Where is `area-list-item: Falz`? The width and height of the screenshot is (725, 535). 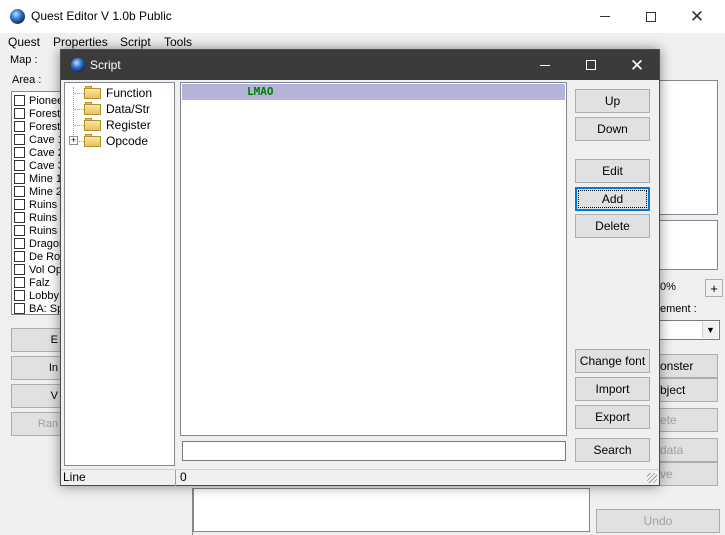
area-list-item: Falz is located at coordinates (32, 282).